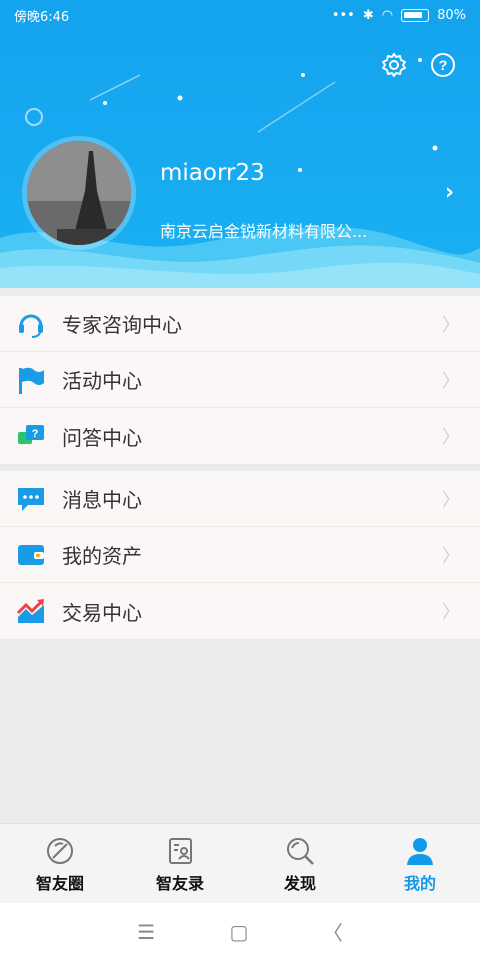 This screenshot has height=960, width=480. I want to click on avatar-photo, so click(79, 193).